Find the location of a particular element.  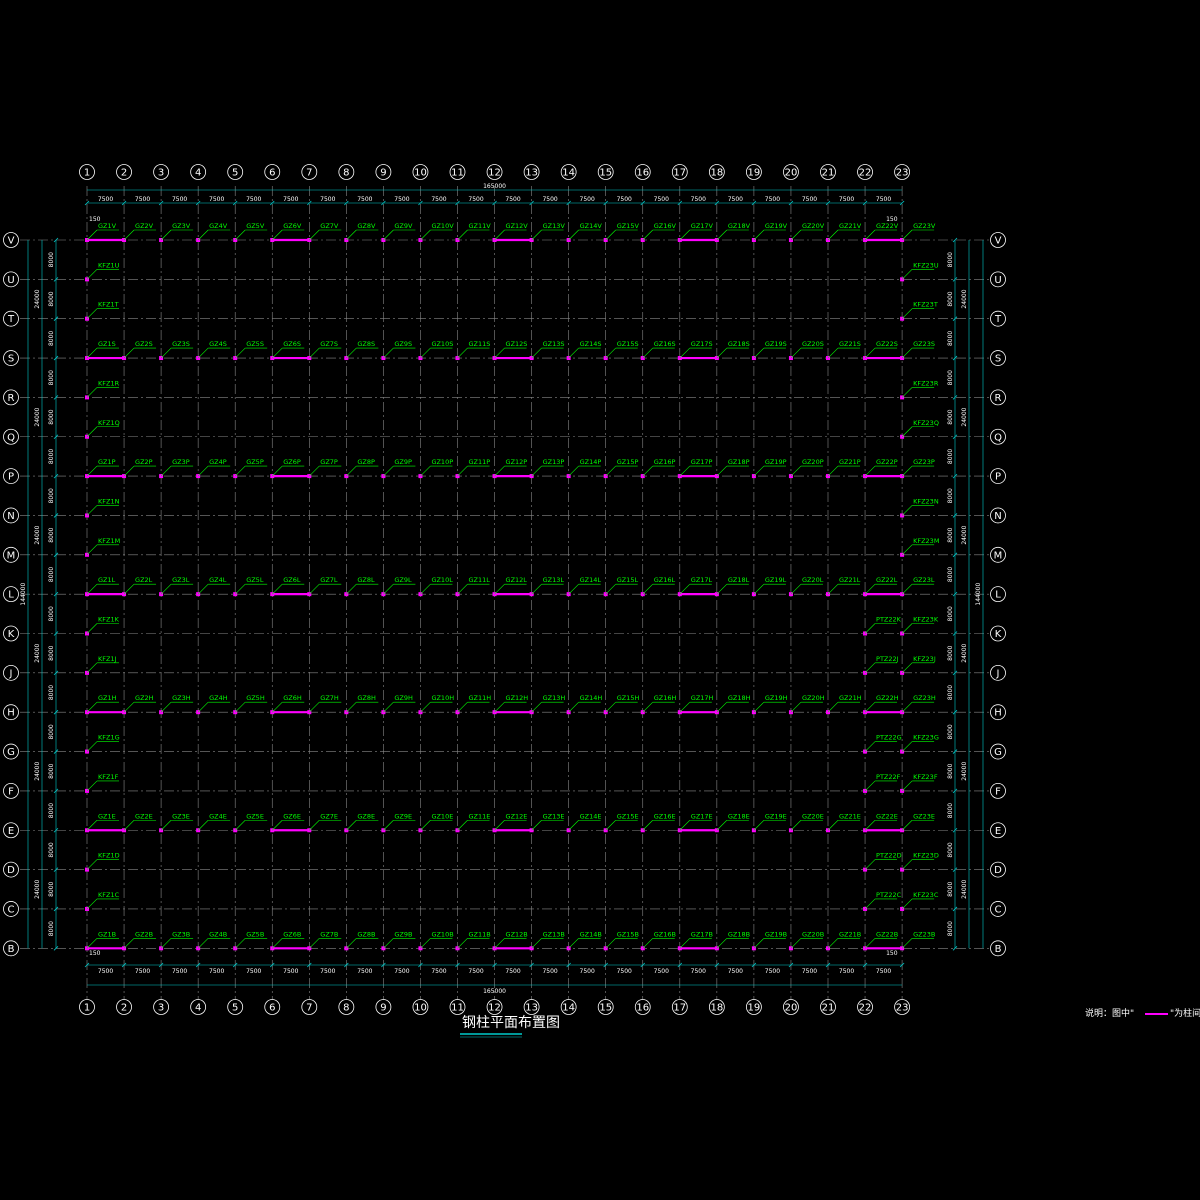

column-15S-label: GZ15S is located at coordinates (628, 344).